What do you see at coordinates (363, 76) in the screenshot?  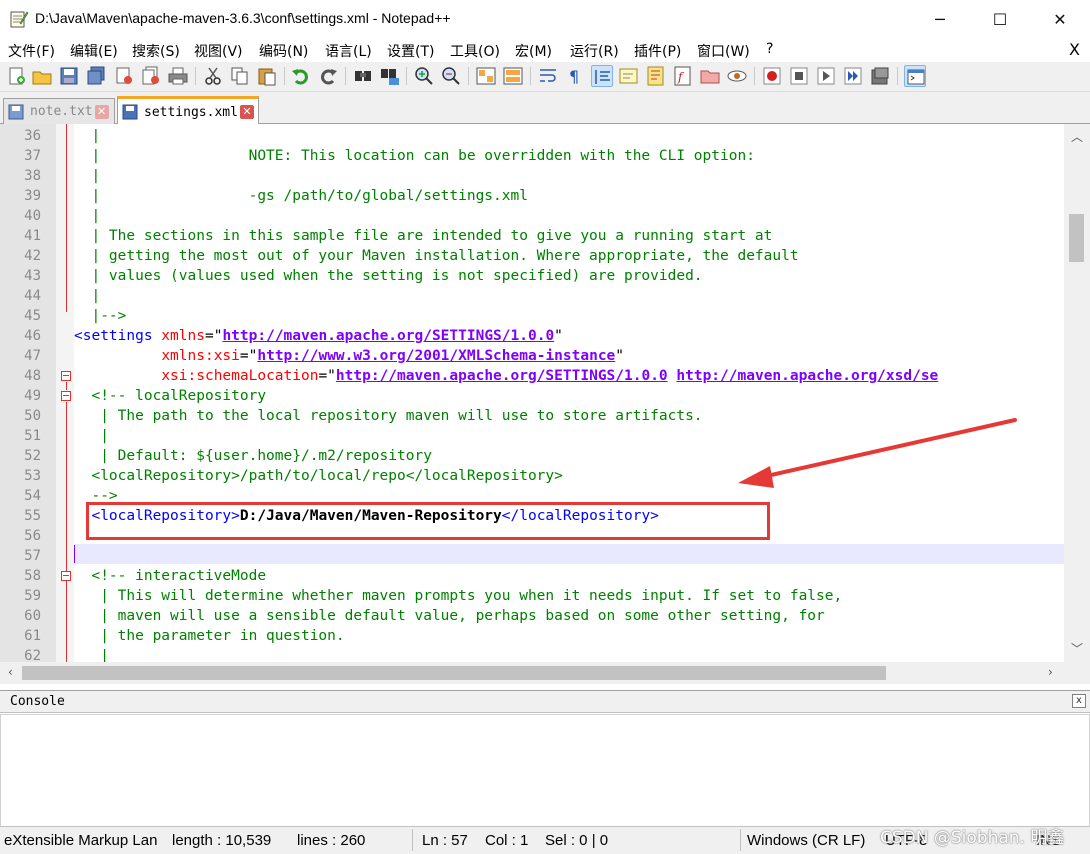 I see `find-icon` at bounding box center [363, 76].